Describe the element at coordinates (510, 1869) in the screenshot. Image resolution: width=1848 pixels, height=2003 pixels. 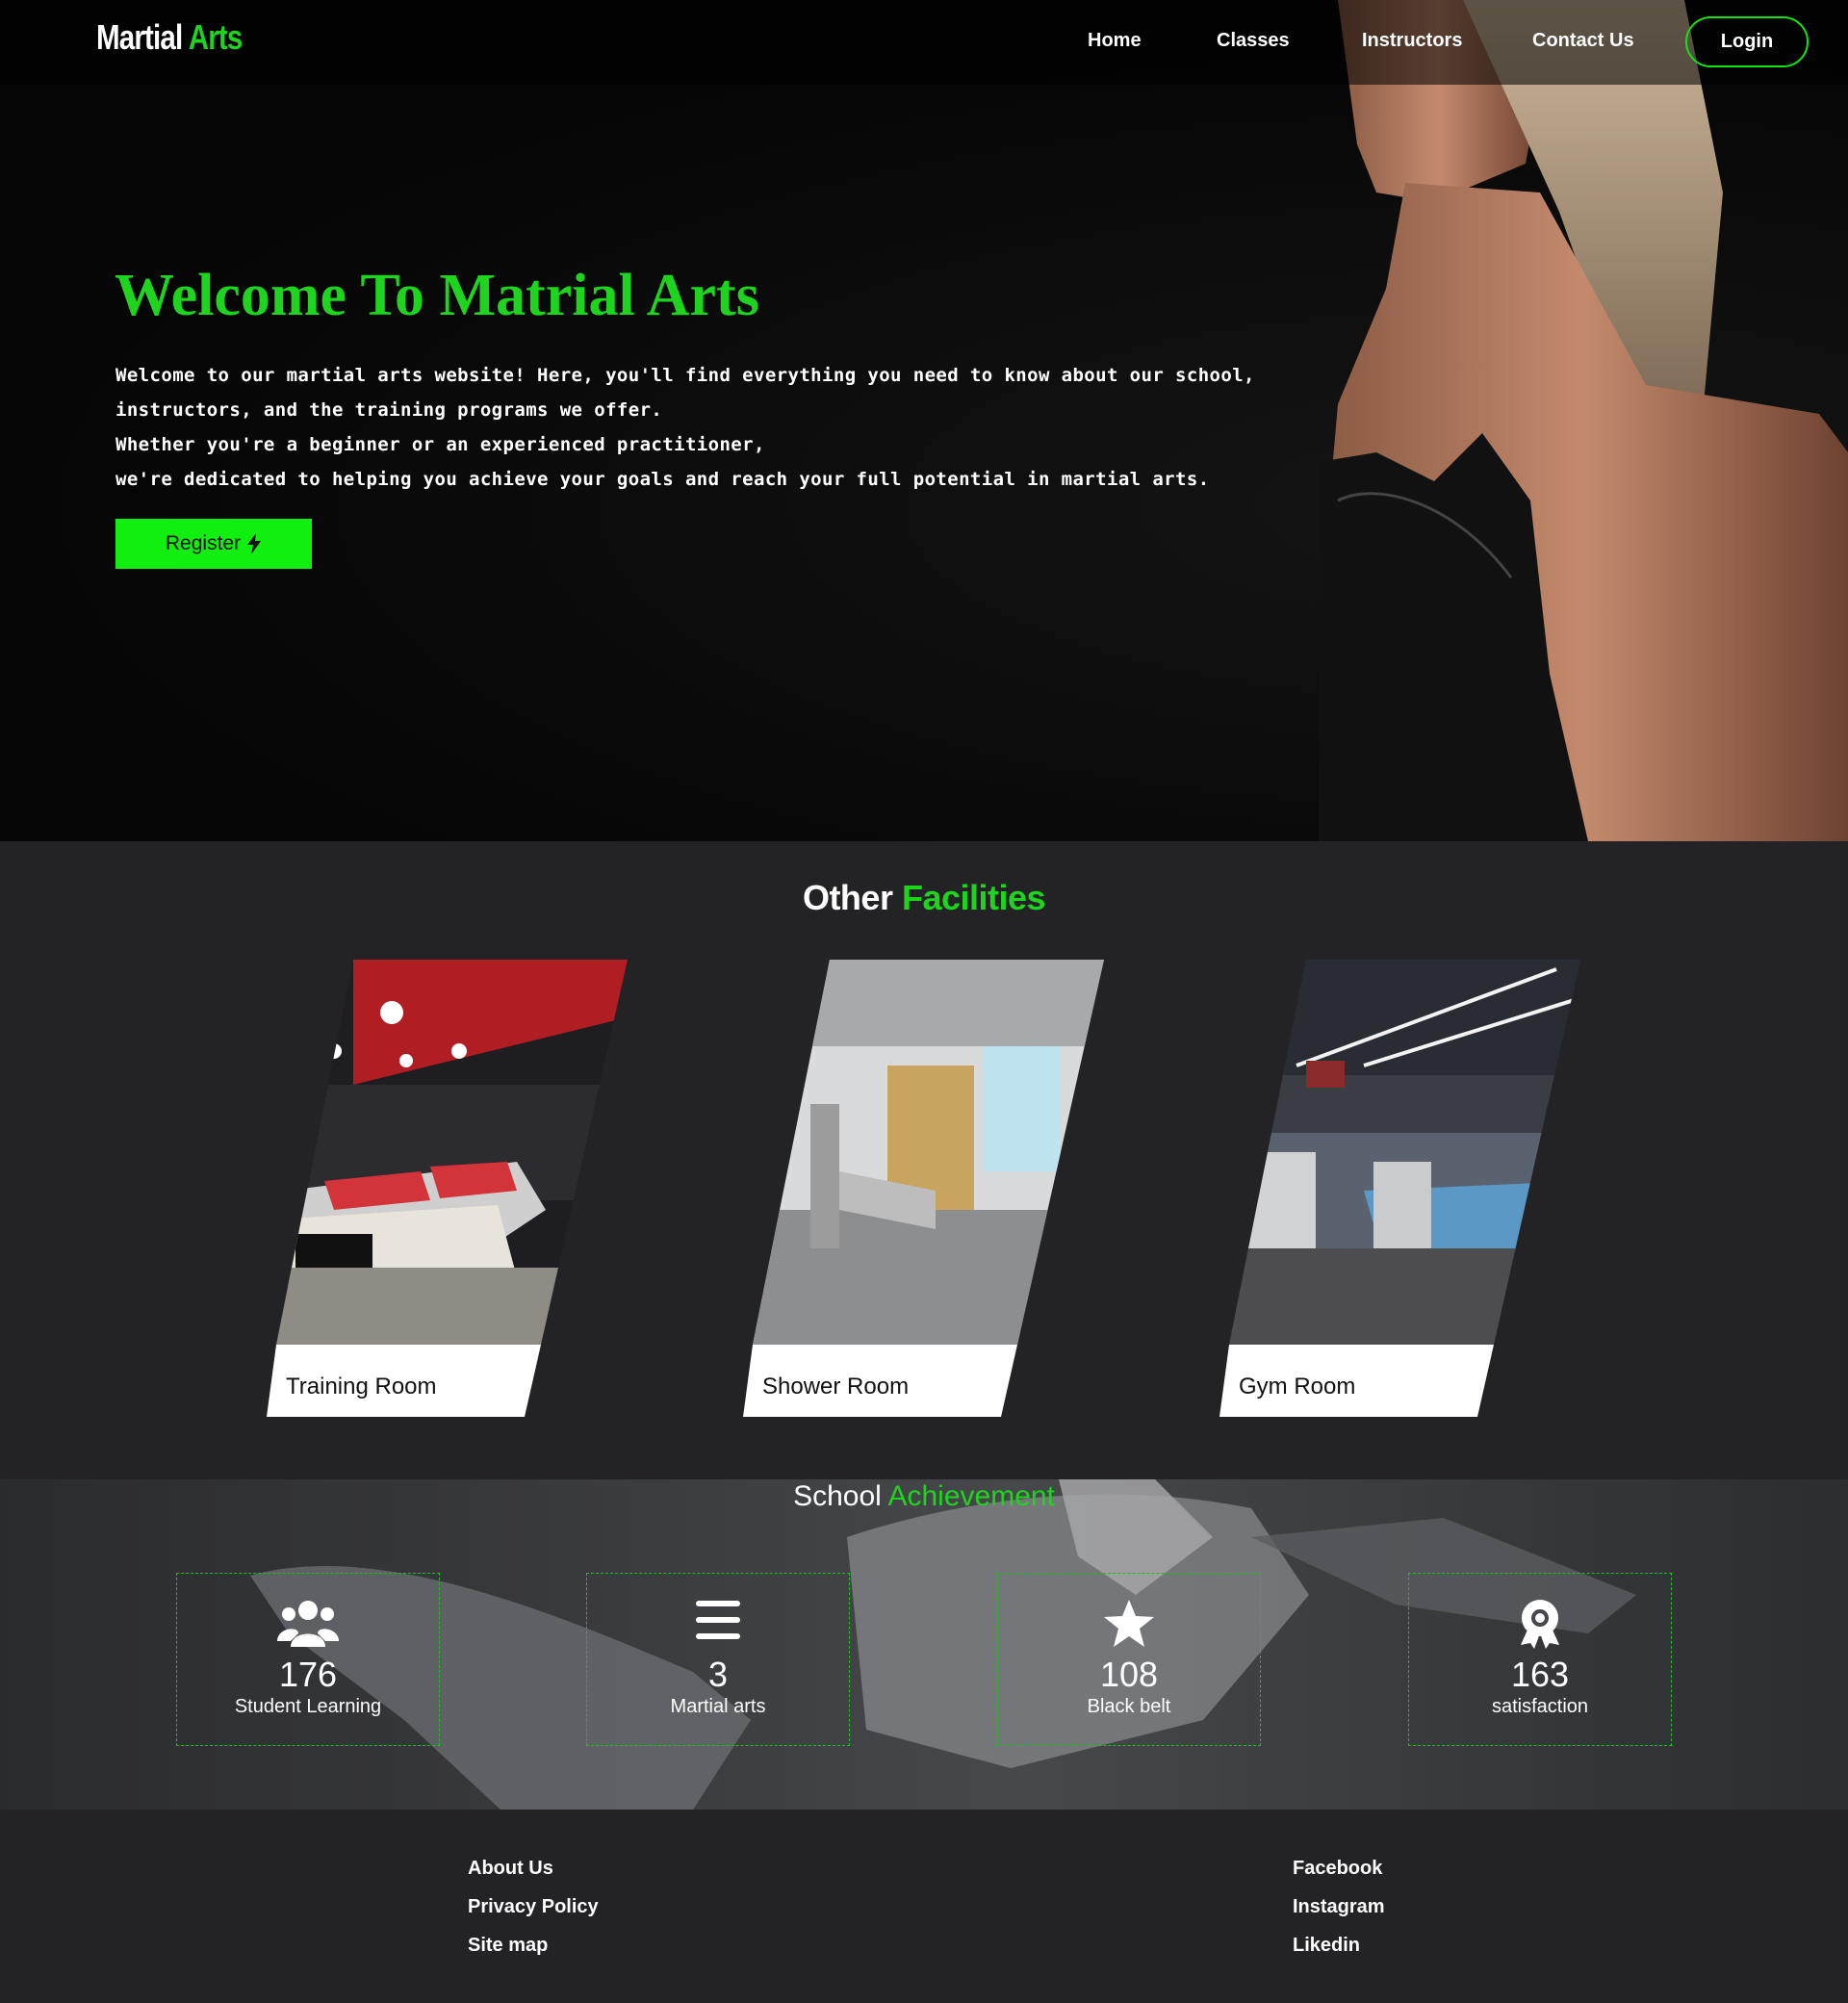
I see `footer-link-about: About Us` at that location.